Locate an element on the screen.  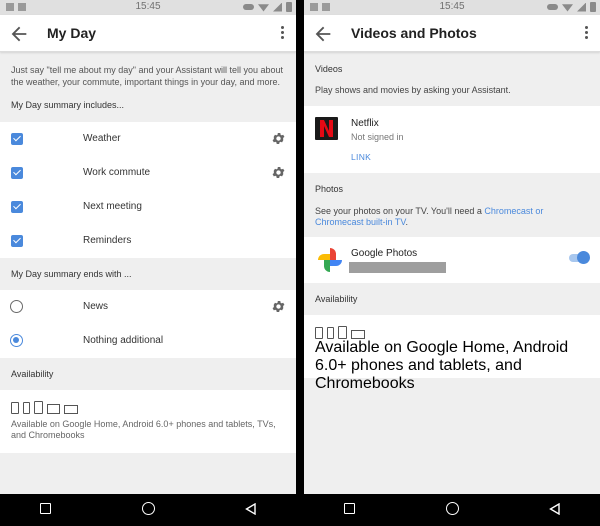
work-commute-checkbox is located at coordinates (17, 173).